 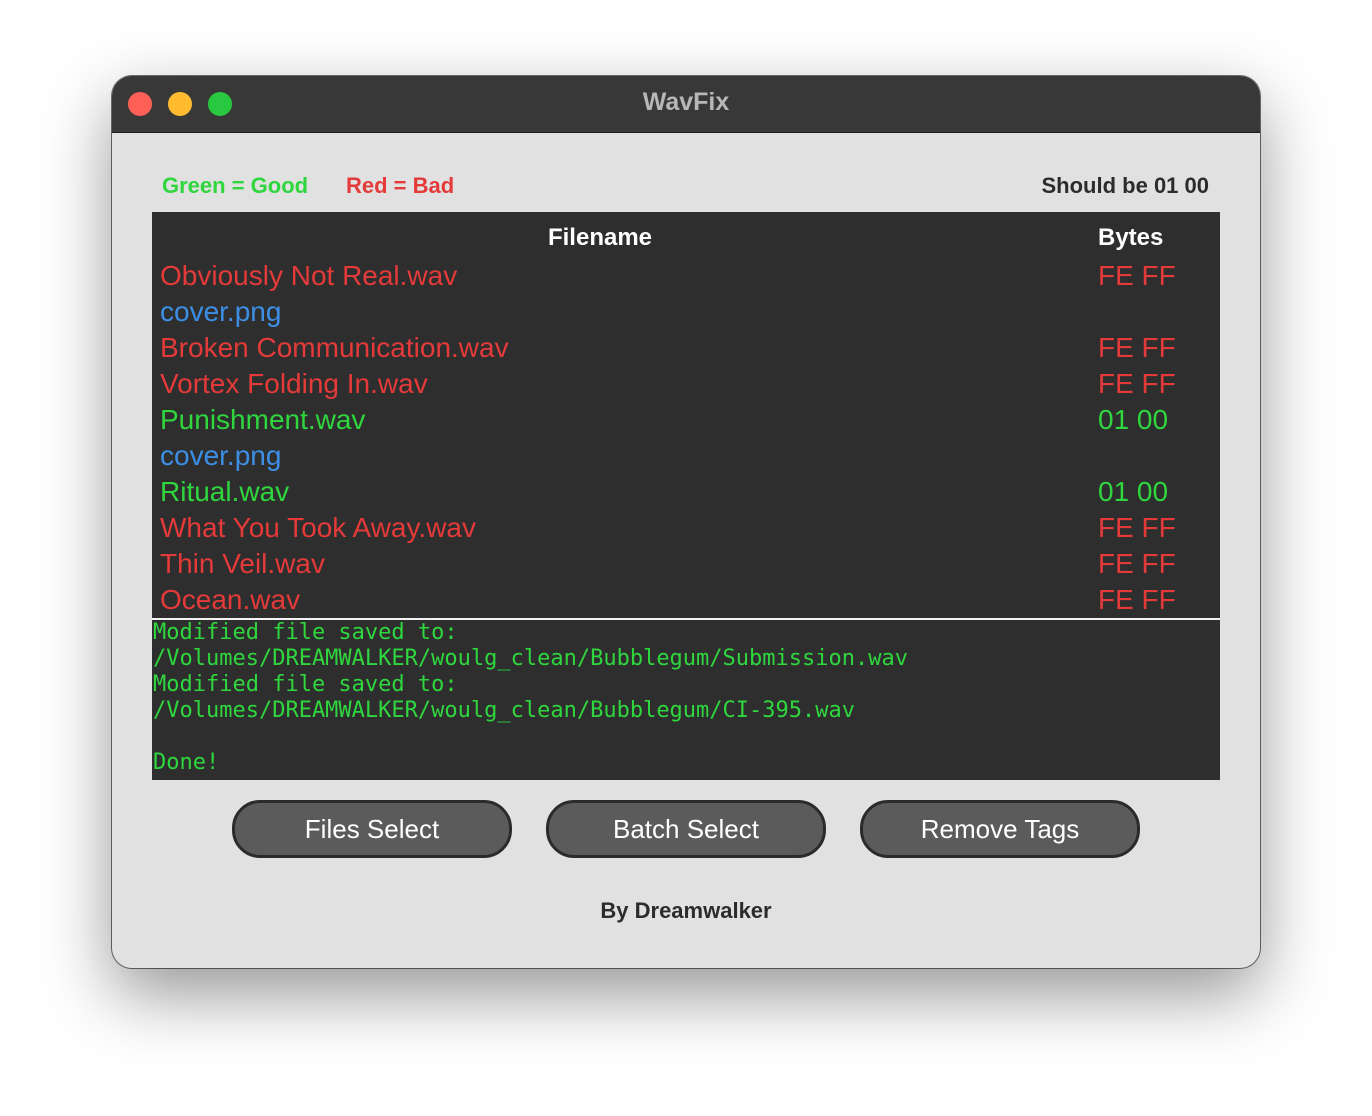 What do you see at coordinates (235, 185) in the screenshot?
I see `legend-good-label: Green = Good` at bounding box center [235, 185].